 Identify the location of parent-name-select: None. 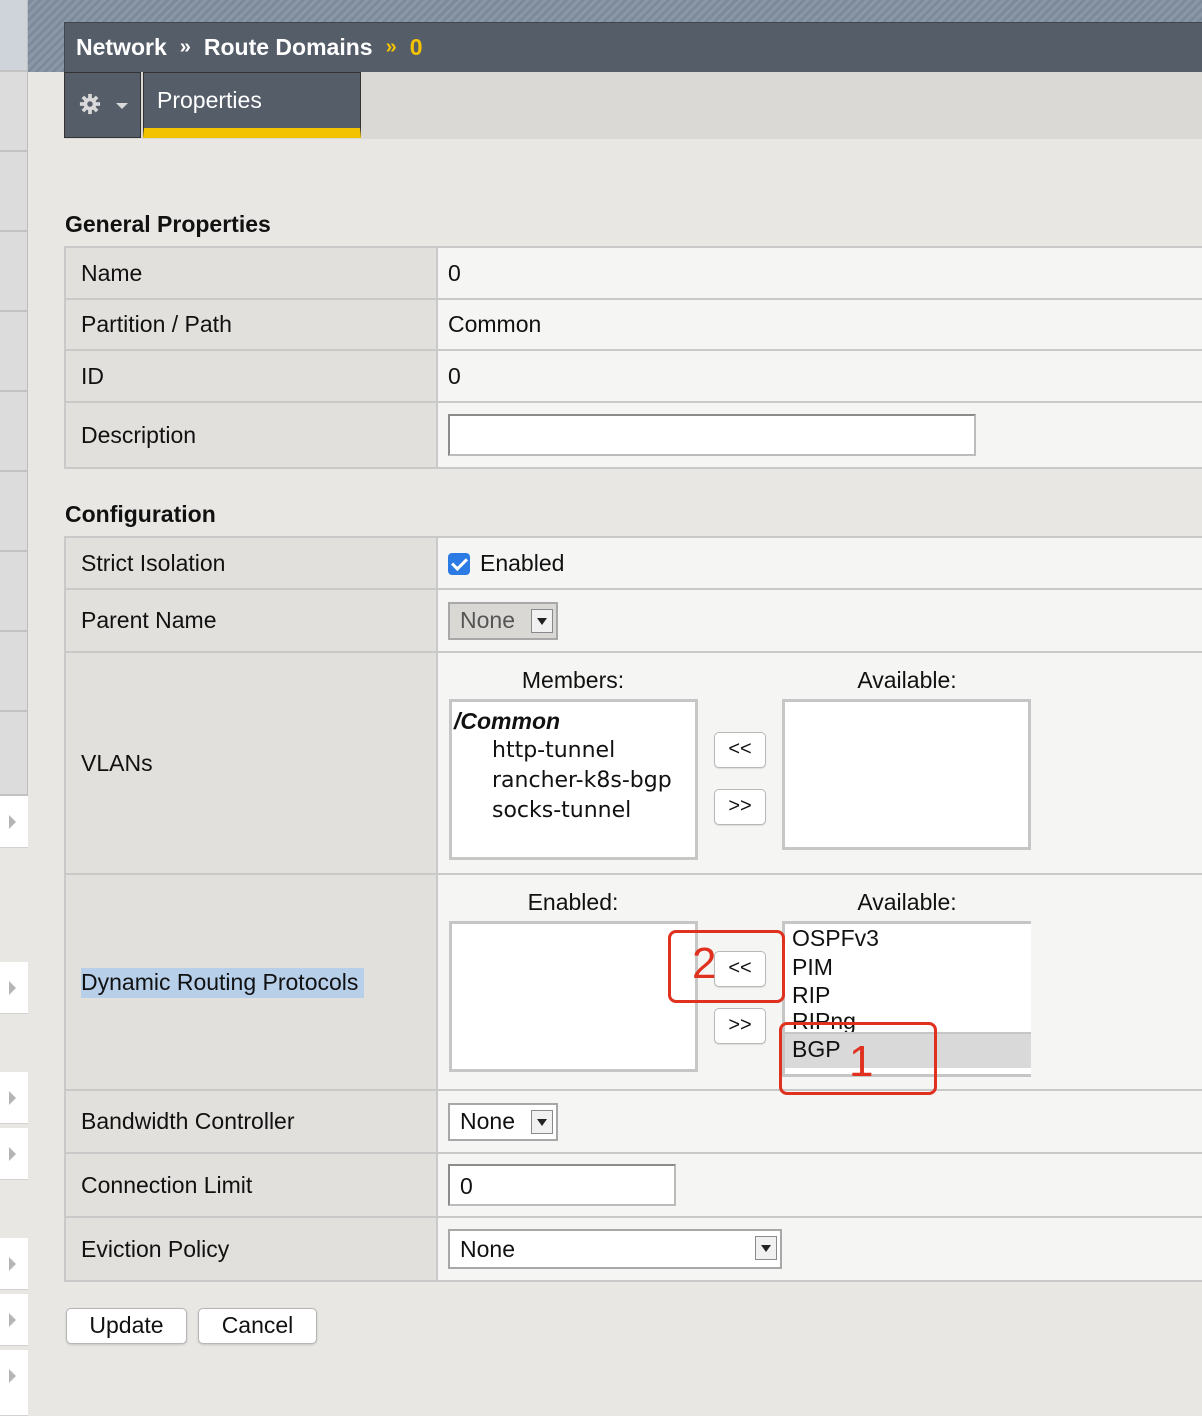
(503, 620).